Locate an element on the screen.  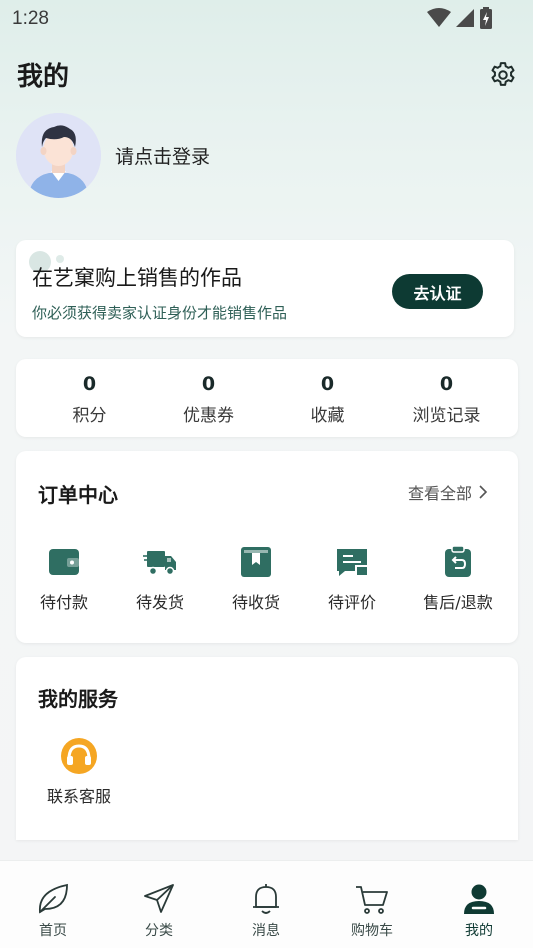
order-pending-payment: 待付款 is located at coordinates (64, 579).